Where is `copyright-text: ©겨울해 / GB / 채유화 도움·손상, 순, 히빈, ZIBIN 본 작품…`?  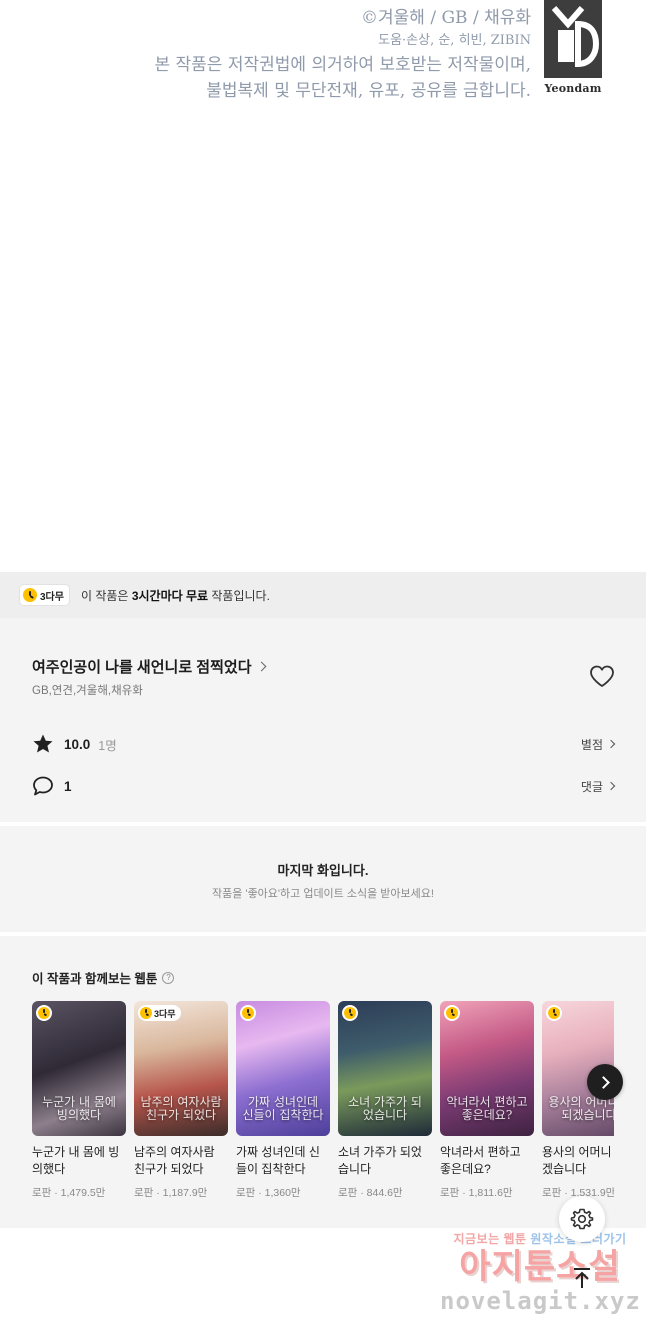
copyright-text: ©겨울해 / GB / 채유화 도움·손상, 순, 히빈, ZIBIN 본 작품… is located at coordinates (342, 55).